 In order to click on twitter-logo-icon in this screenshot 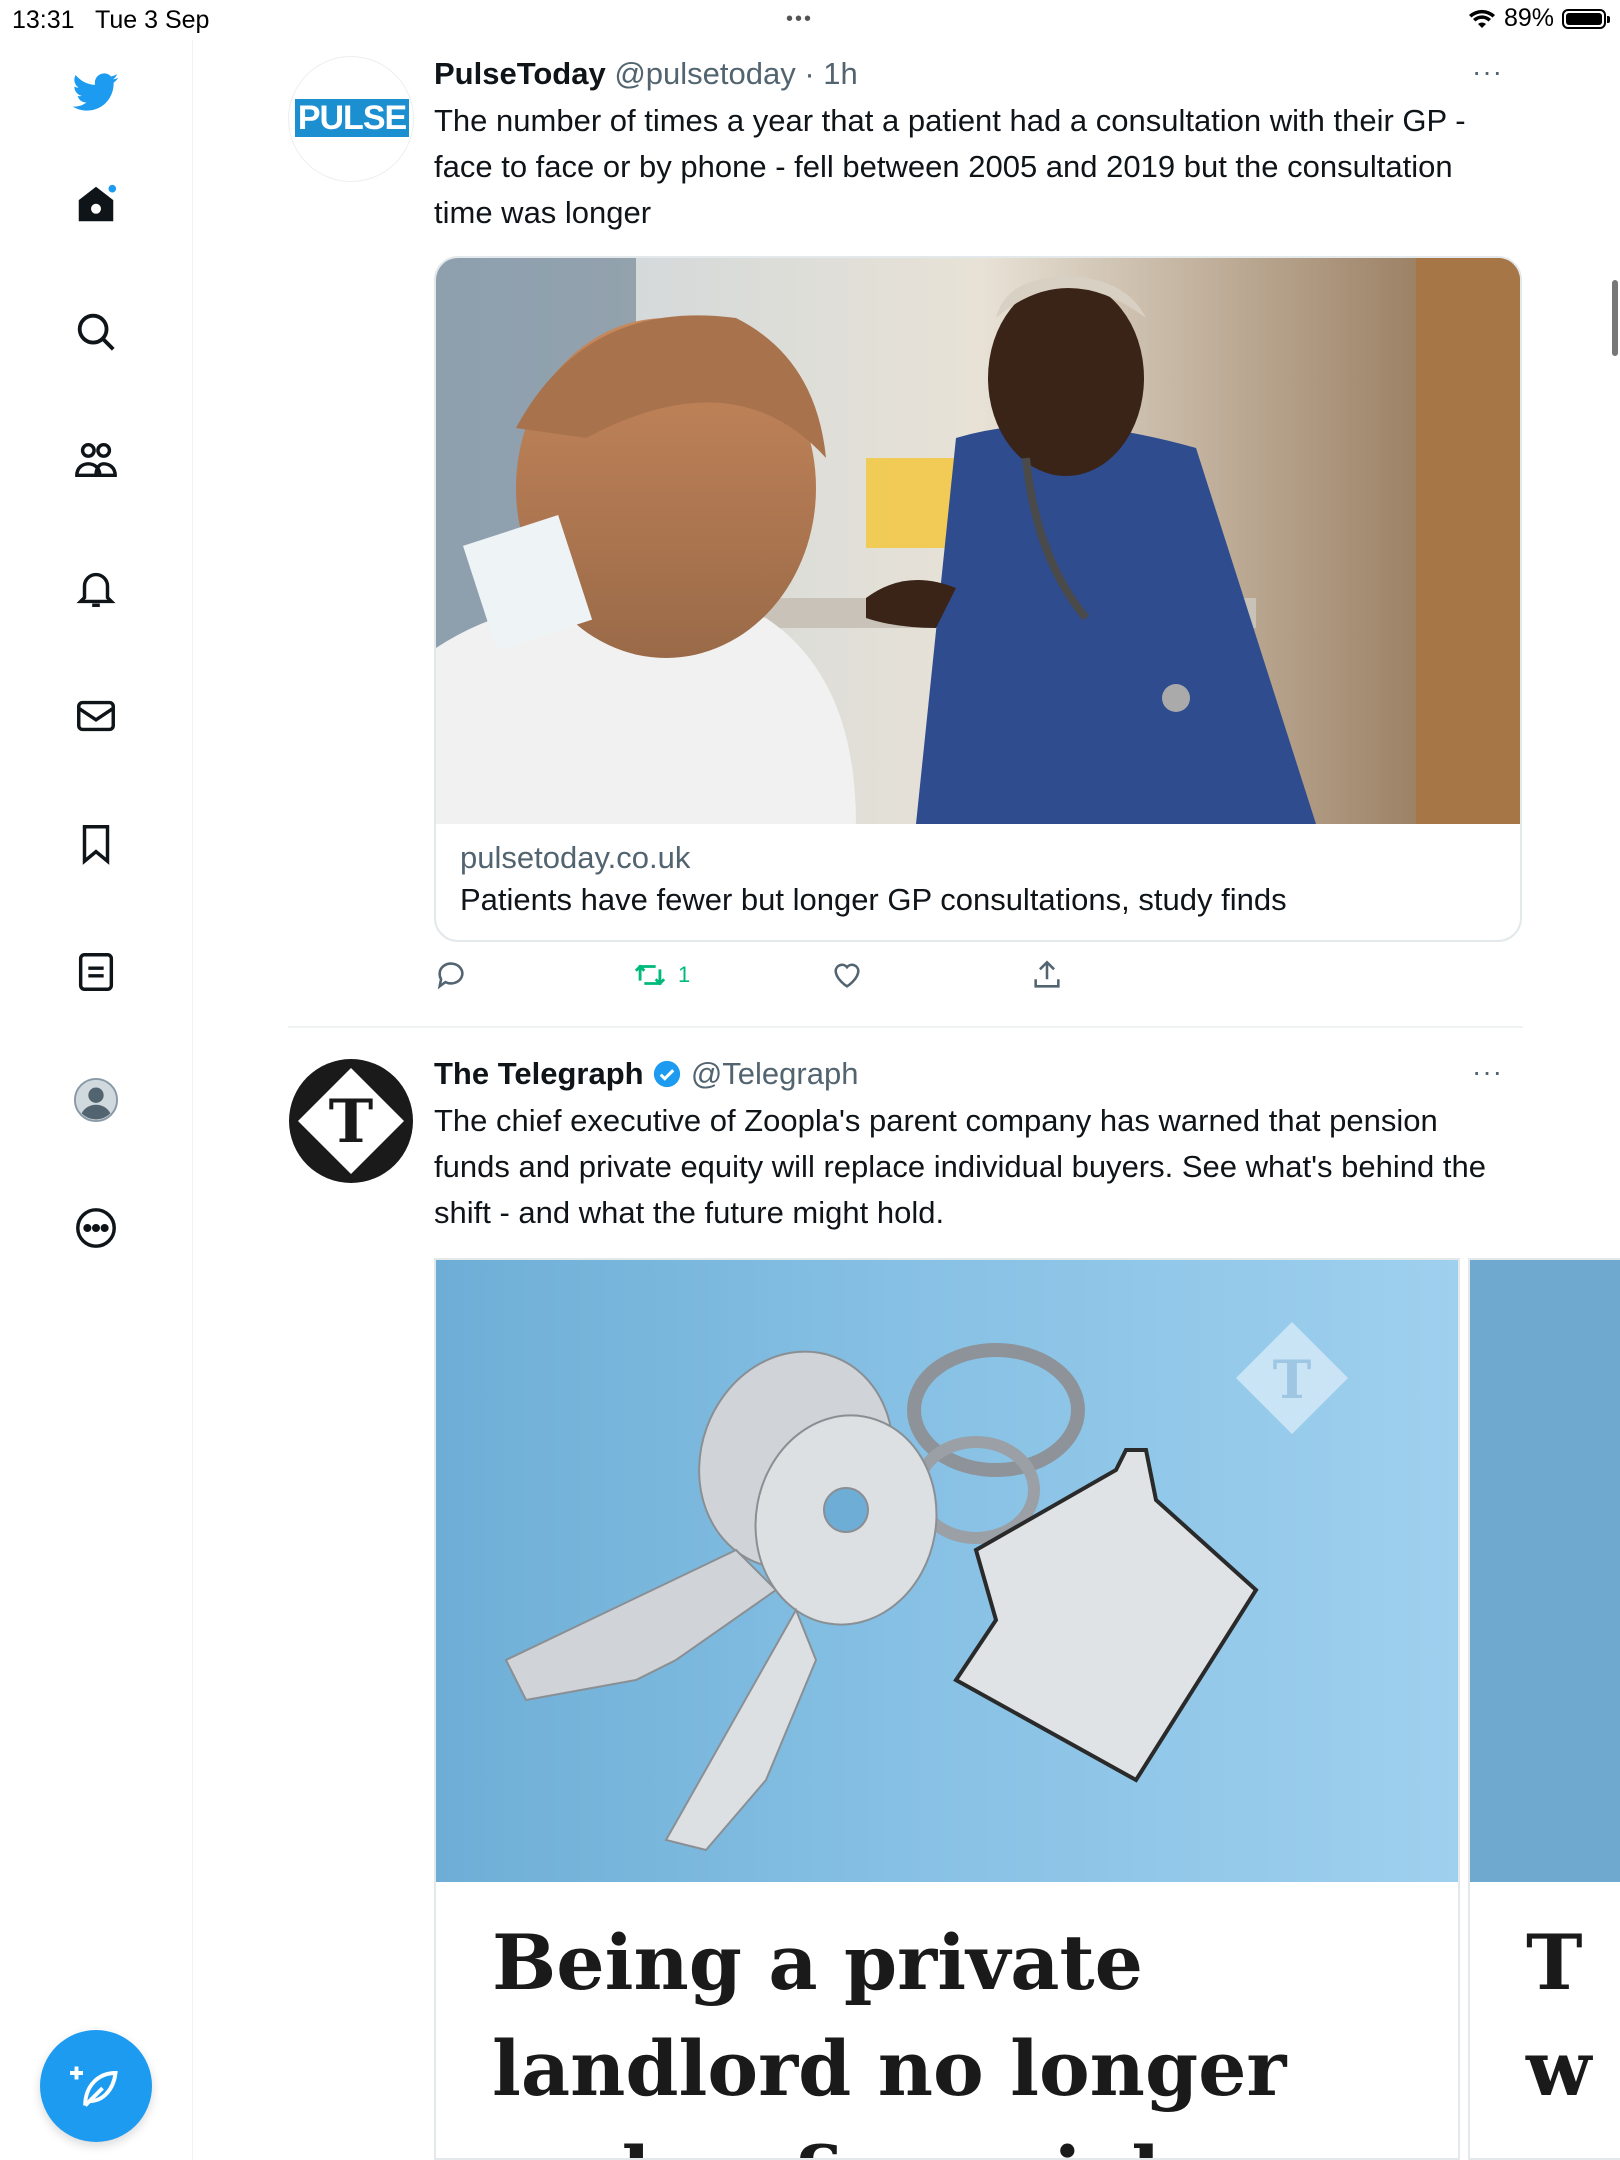, I will do `click(96, 92)`.